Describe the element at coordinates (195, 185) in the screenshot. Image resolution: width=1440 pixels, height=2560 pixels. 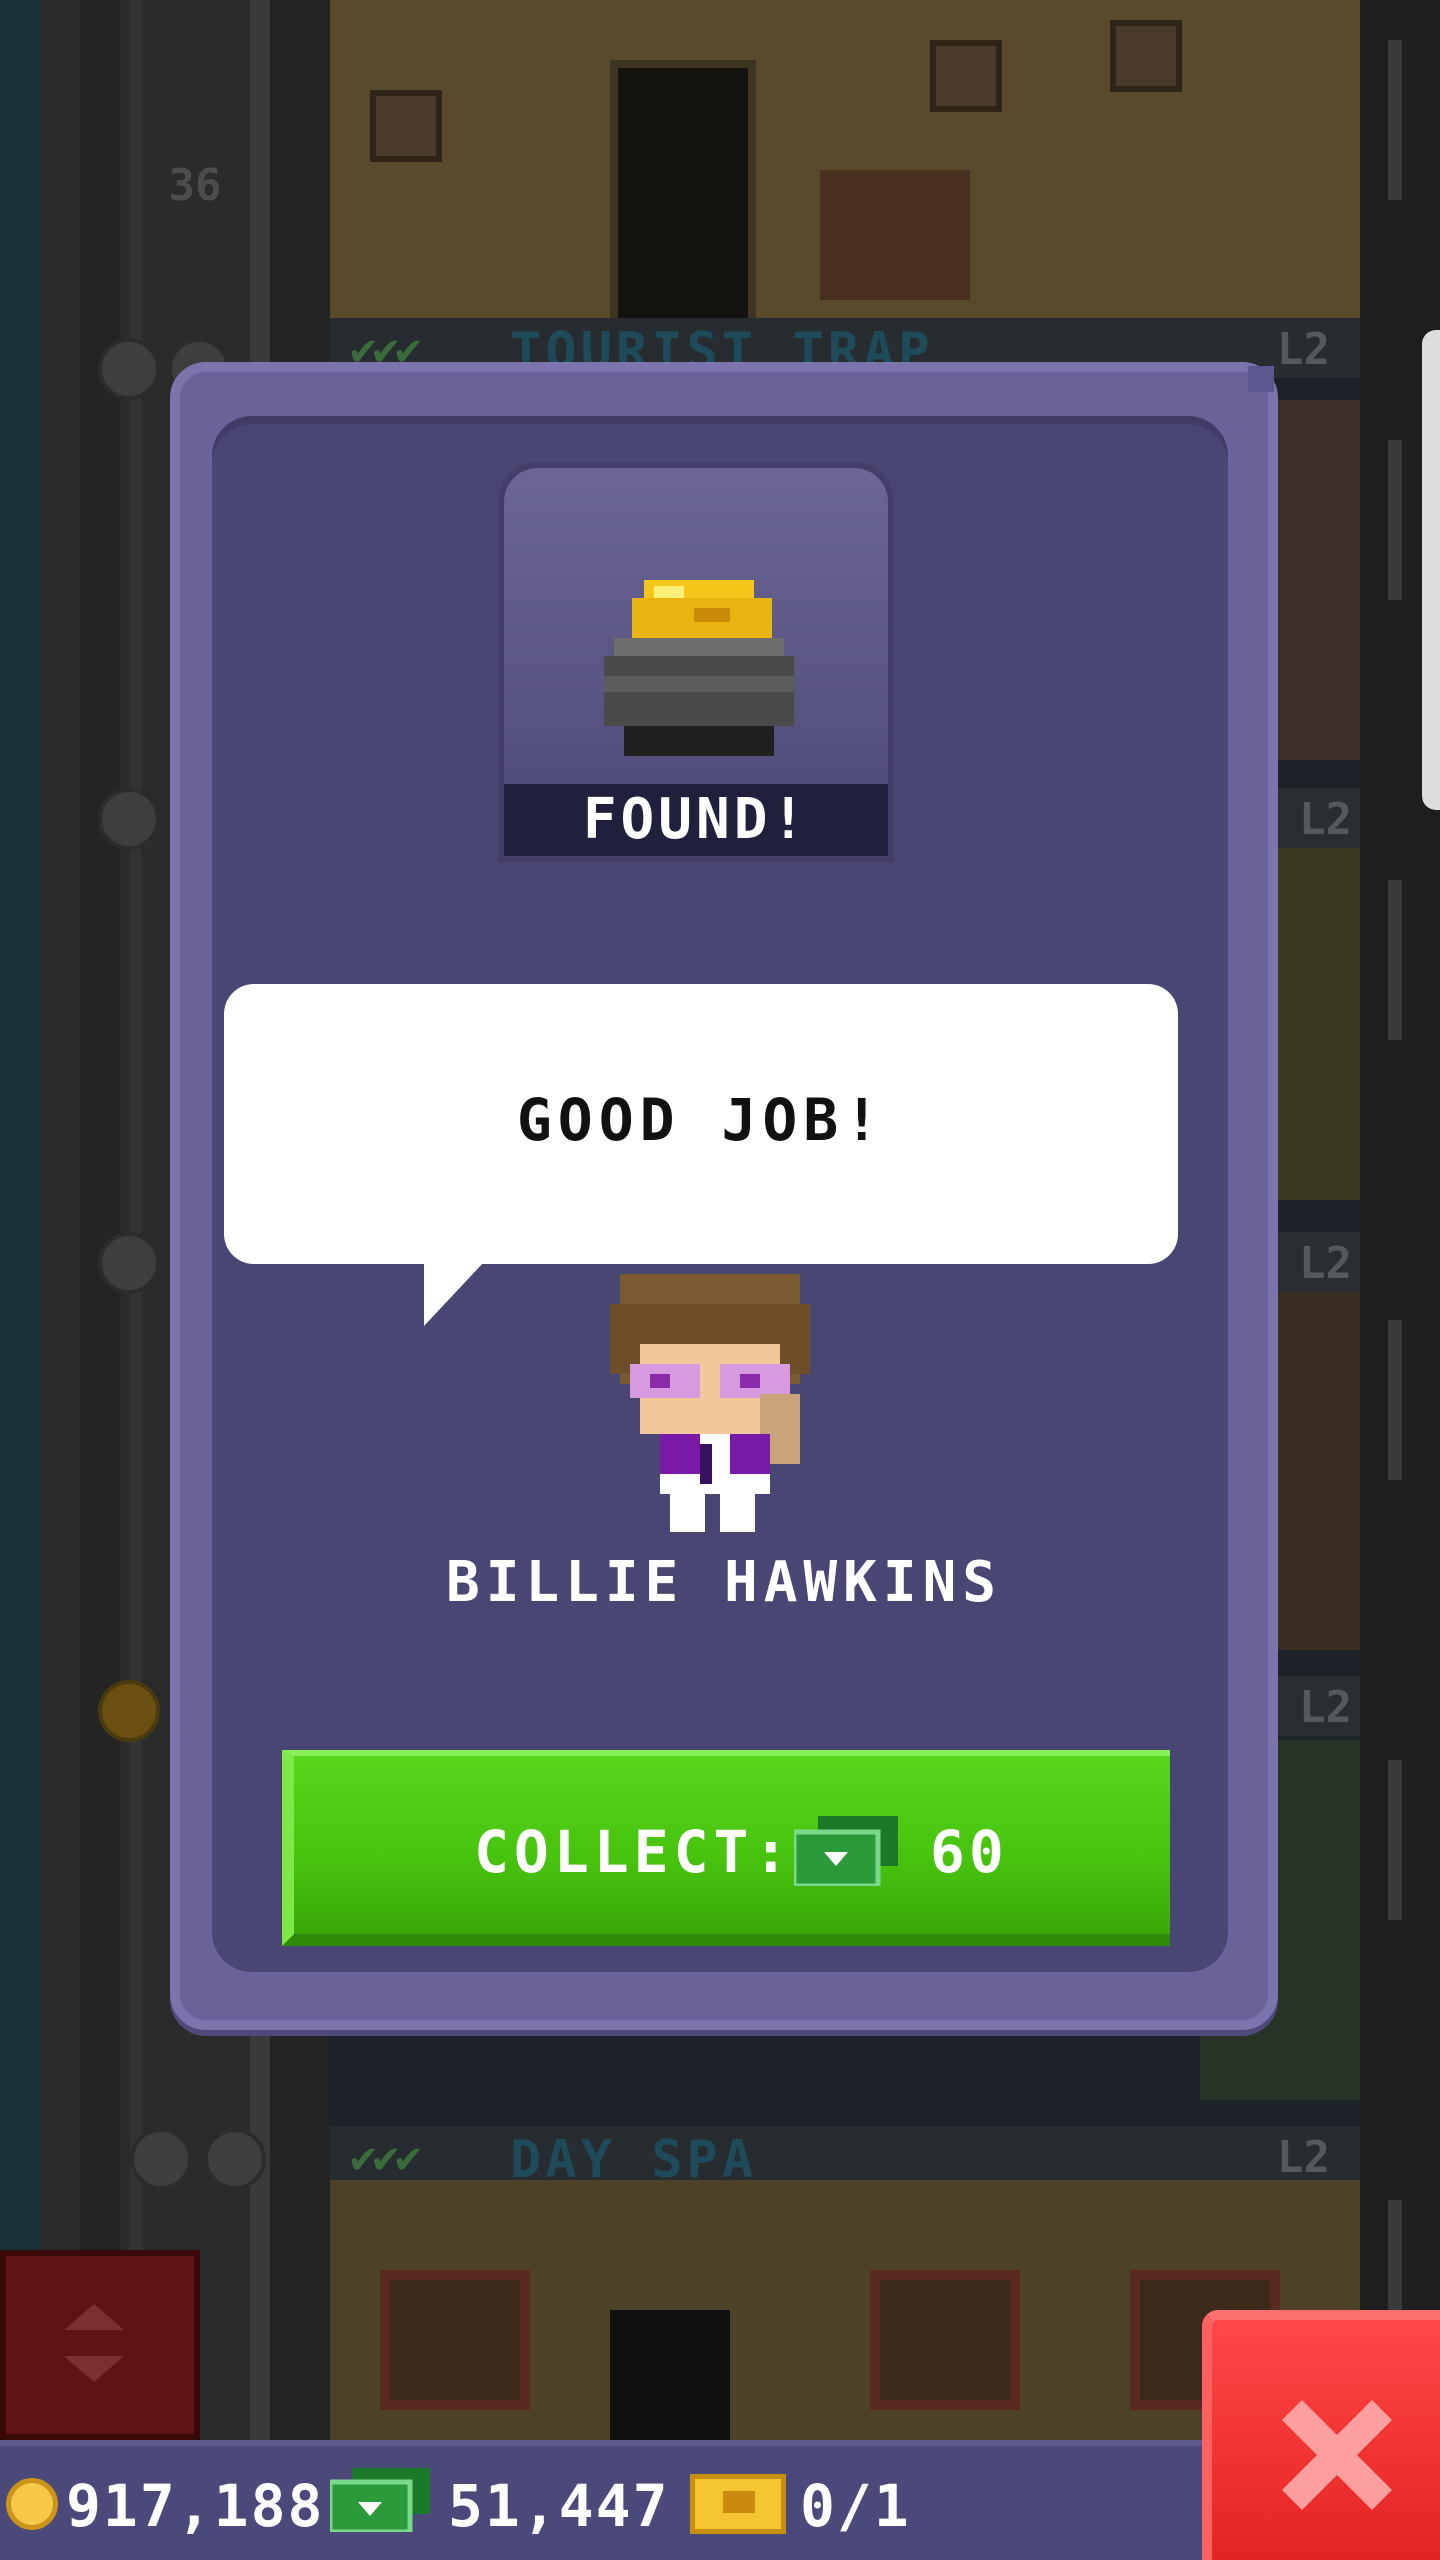
I see `floor-number: 36` at that location.